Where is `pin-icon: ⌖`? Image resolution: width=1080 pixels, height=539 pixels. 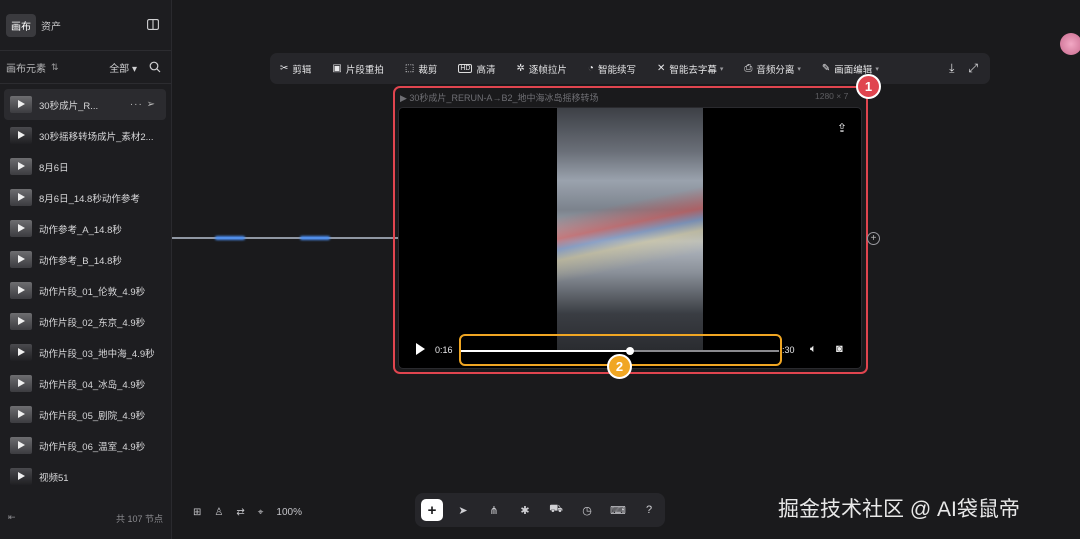 pin-icon: ⌖ is located at coordinates (261, 512).